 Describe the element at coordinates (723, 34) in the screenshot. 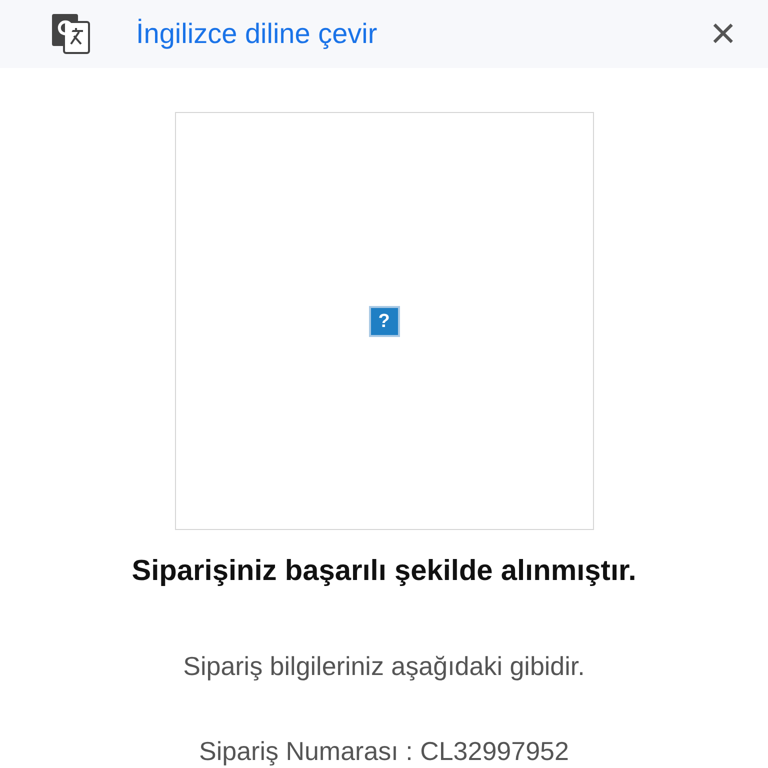

I see `close-button: ×` at that location.